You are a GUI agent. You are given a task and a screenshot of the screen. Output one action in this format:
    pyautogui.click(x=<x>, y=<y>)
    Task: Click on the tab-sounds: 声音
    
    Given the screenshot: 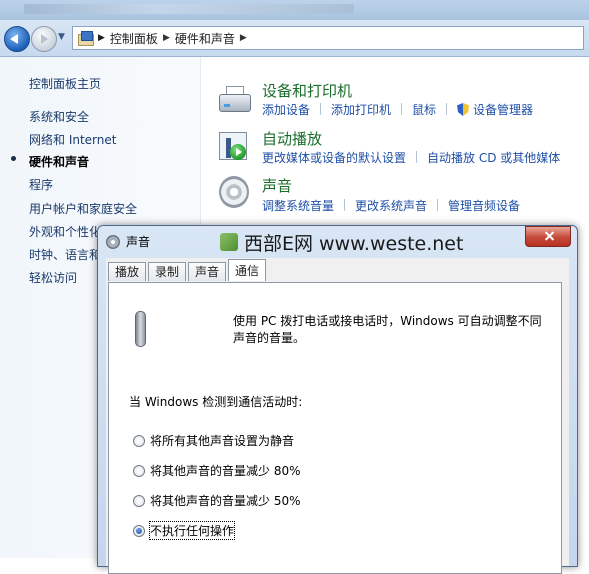 What is the action you would take?
    pyautogui.click(x=207, y=271)
    